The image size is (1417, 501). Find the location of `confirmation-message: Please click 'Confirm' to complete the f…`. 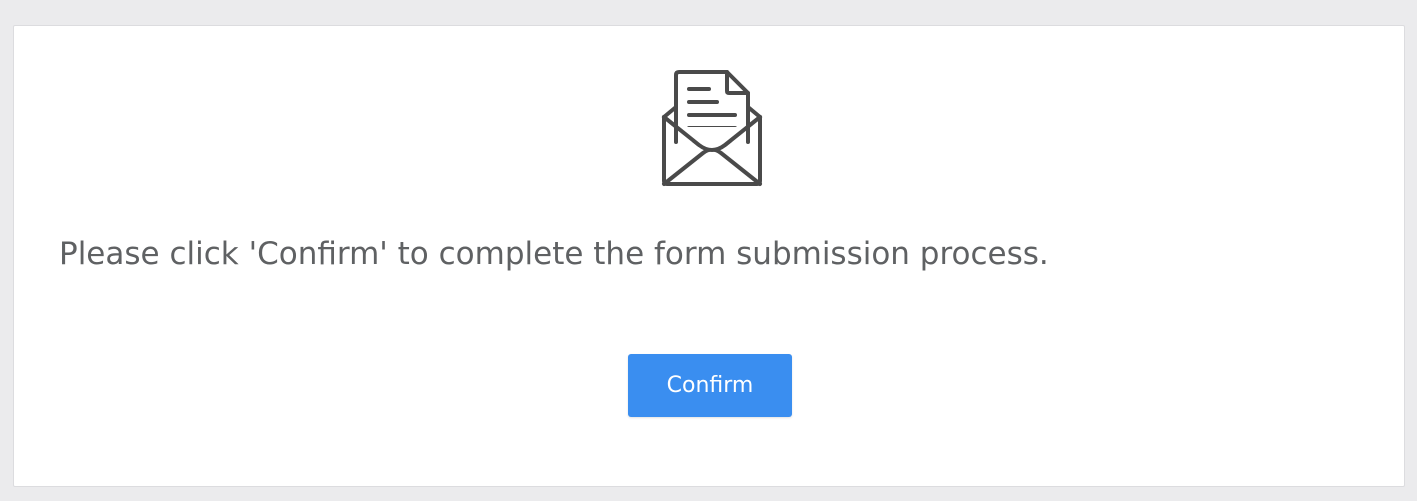

confirmation-message: Please click 'Confirm' to complete the f… is located at coordinates (554, 254).